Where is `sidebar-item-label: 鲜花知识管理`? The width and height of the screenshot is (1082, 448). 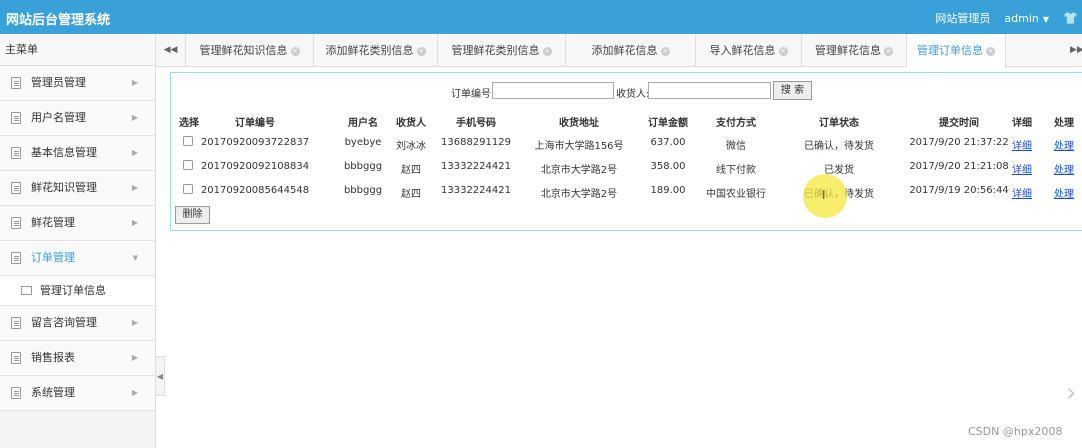 sidebar-item-label: 鲜花知识管理 is located at coordinates (64, 187).